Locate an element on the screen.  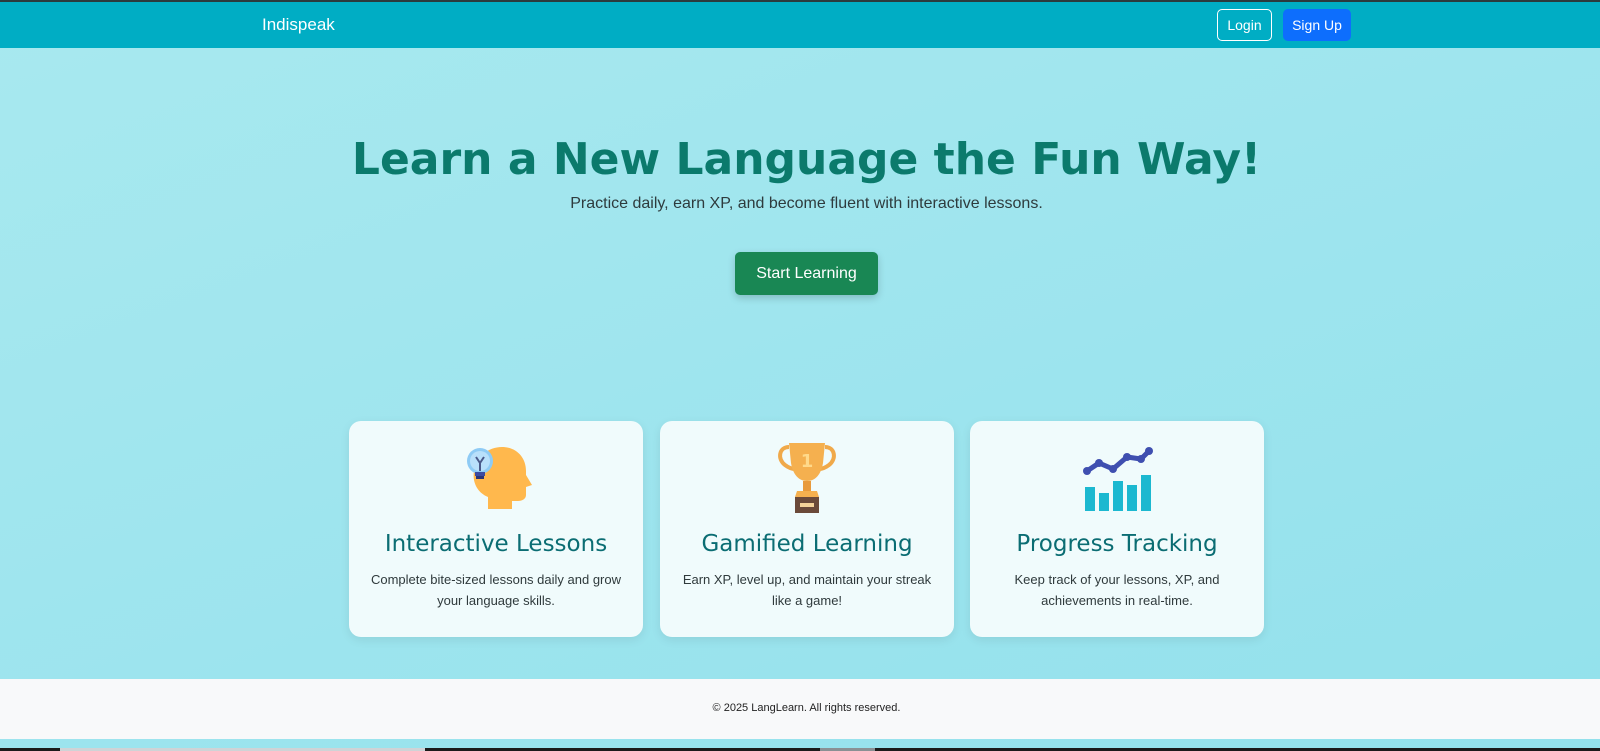
hero-title: Learn a New Language the Fun Way! is located at coordinates (806, 159).